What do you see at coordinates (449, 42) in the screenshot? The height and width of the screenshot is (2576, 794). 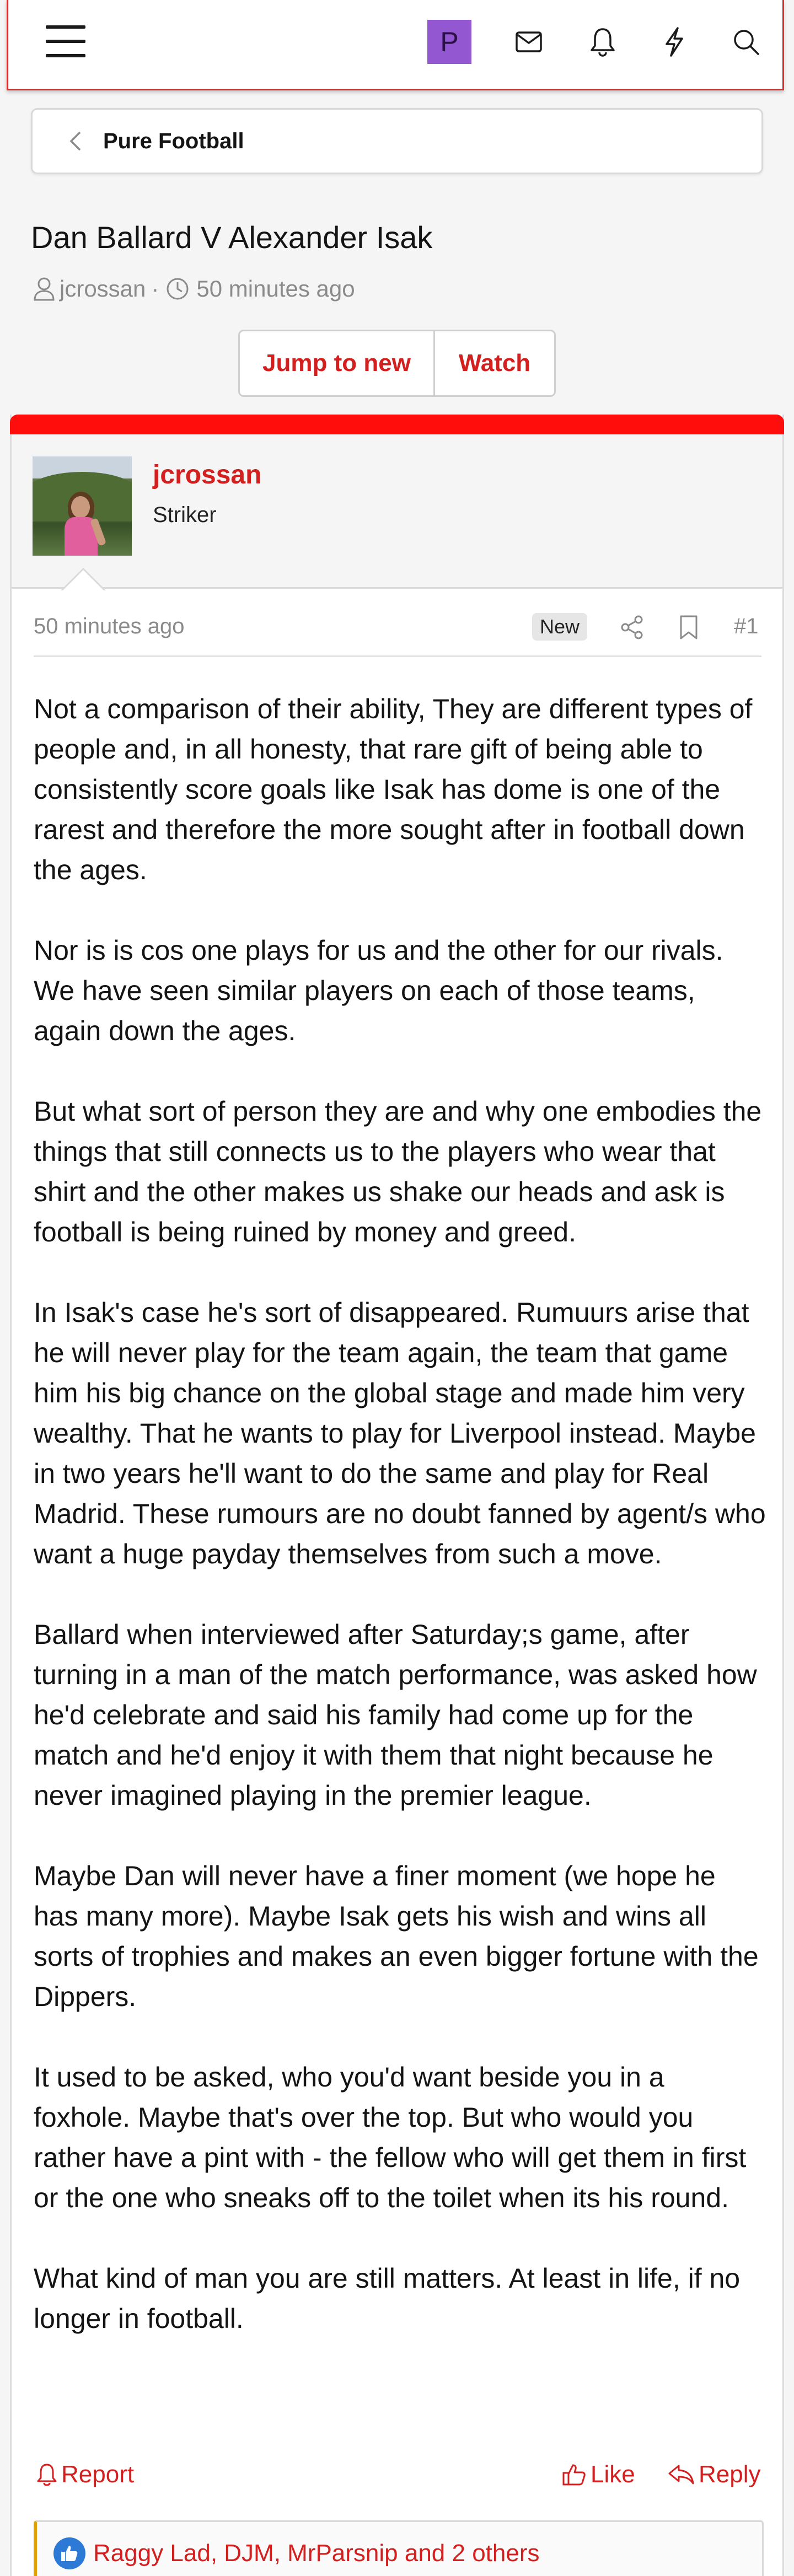 I see `user-avatar-button: P` at bounding box center [449, 42].